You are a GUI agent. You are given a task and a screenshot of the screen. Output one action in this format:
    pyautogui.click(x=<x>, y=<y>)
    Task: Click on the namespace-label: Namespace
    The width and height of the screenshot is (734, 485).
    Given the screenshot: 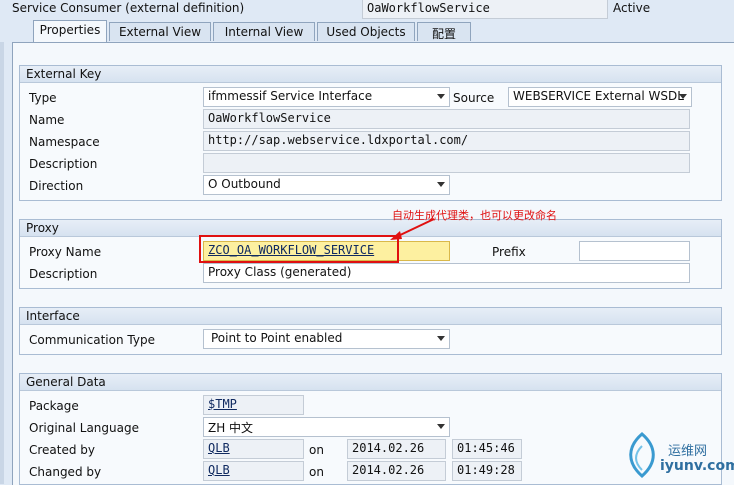 What is the action you would take?
    pyautogui.click(x=64, y=142)
    